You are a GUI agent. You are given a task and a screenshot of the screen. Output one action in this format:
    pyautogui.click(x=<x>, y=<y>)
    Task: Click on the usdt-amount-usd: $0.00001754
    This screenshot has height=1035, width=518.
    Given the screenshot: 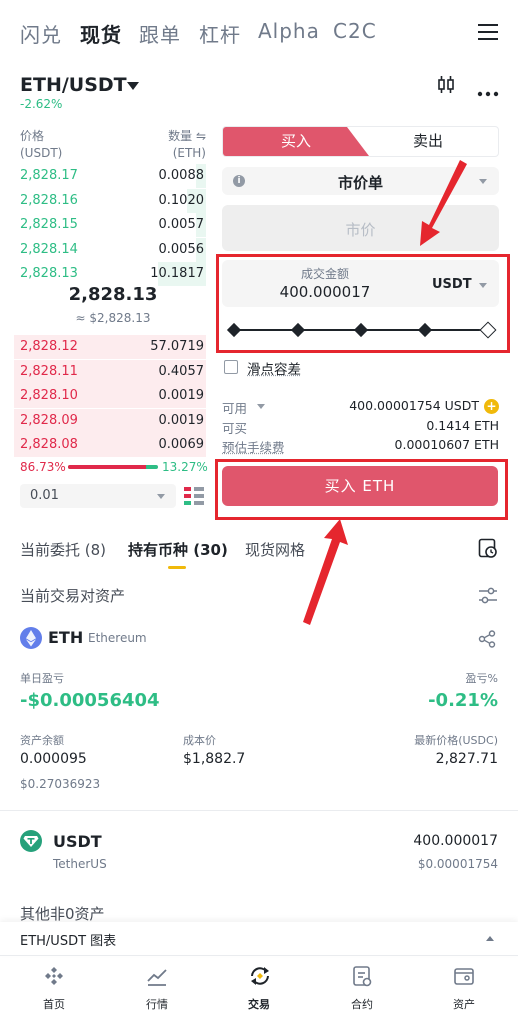 What is the action you would take?
    pyautogui.click(x=457, y=864)
    